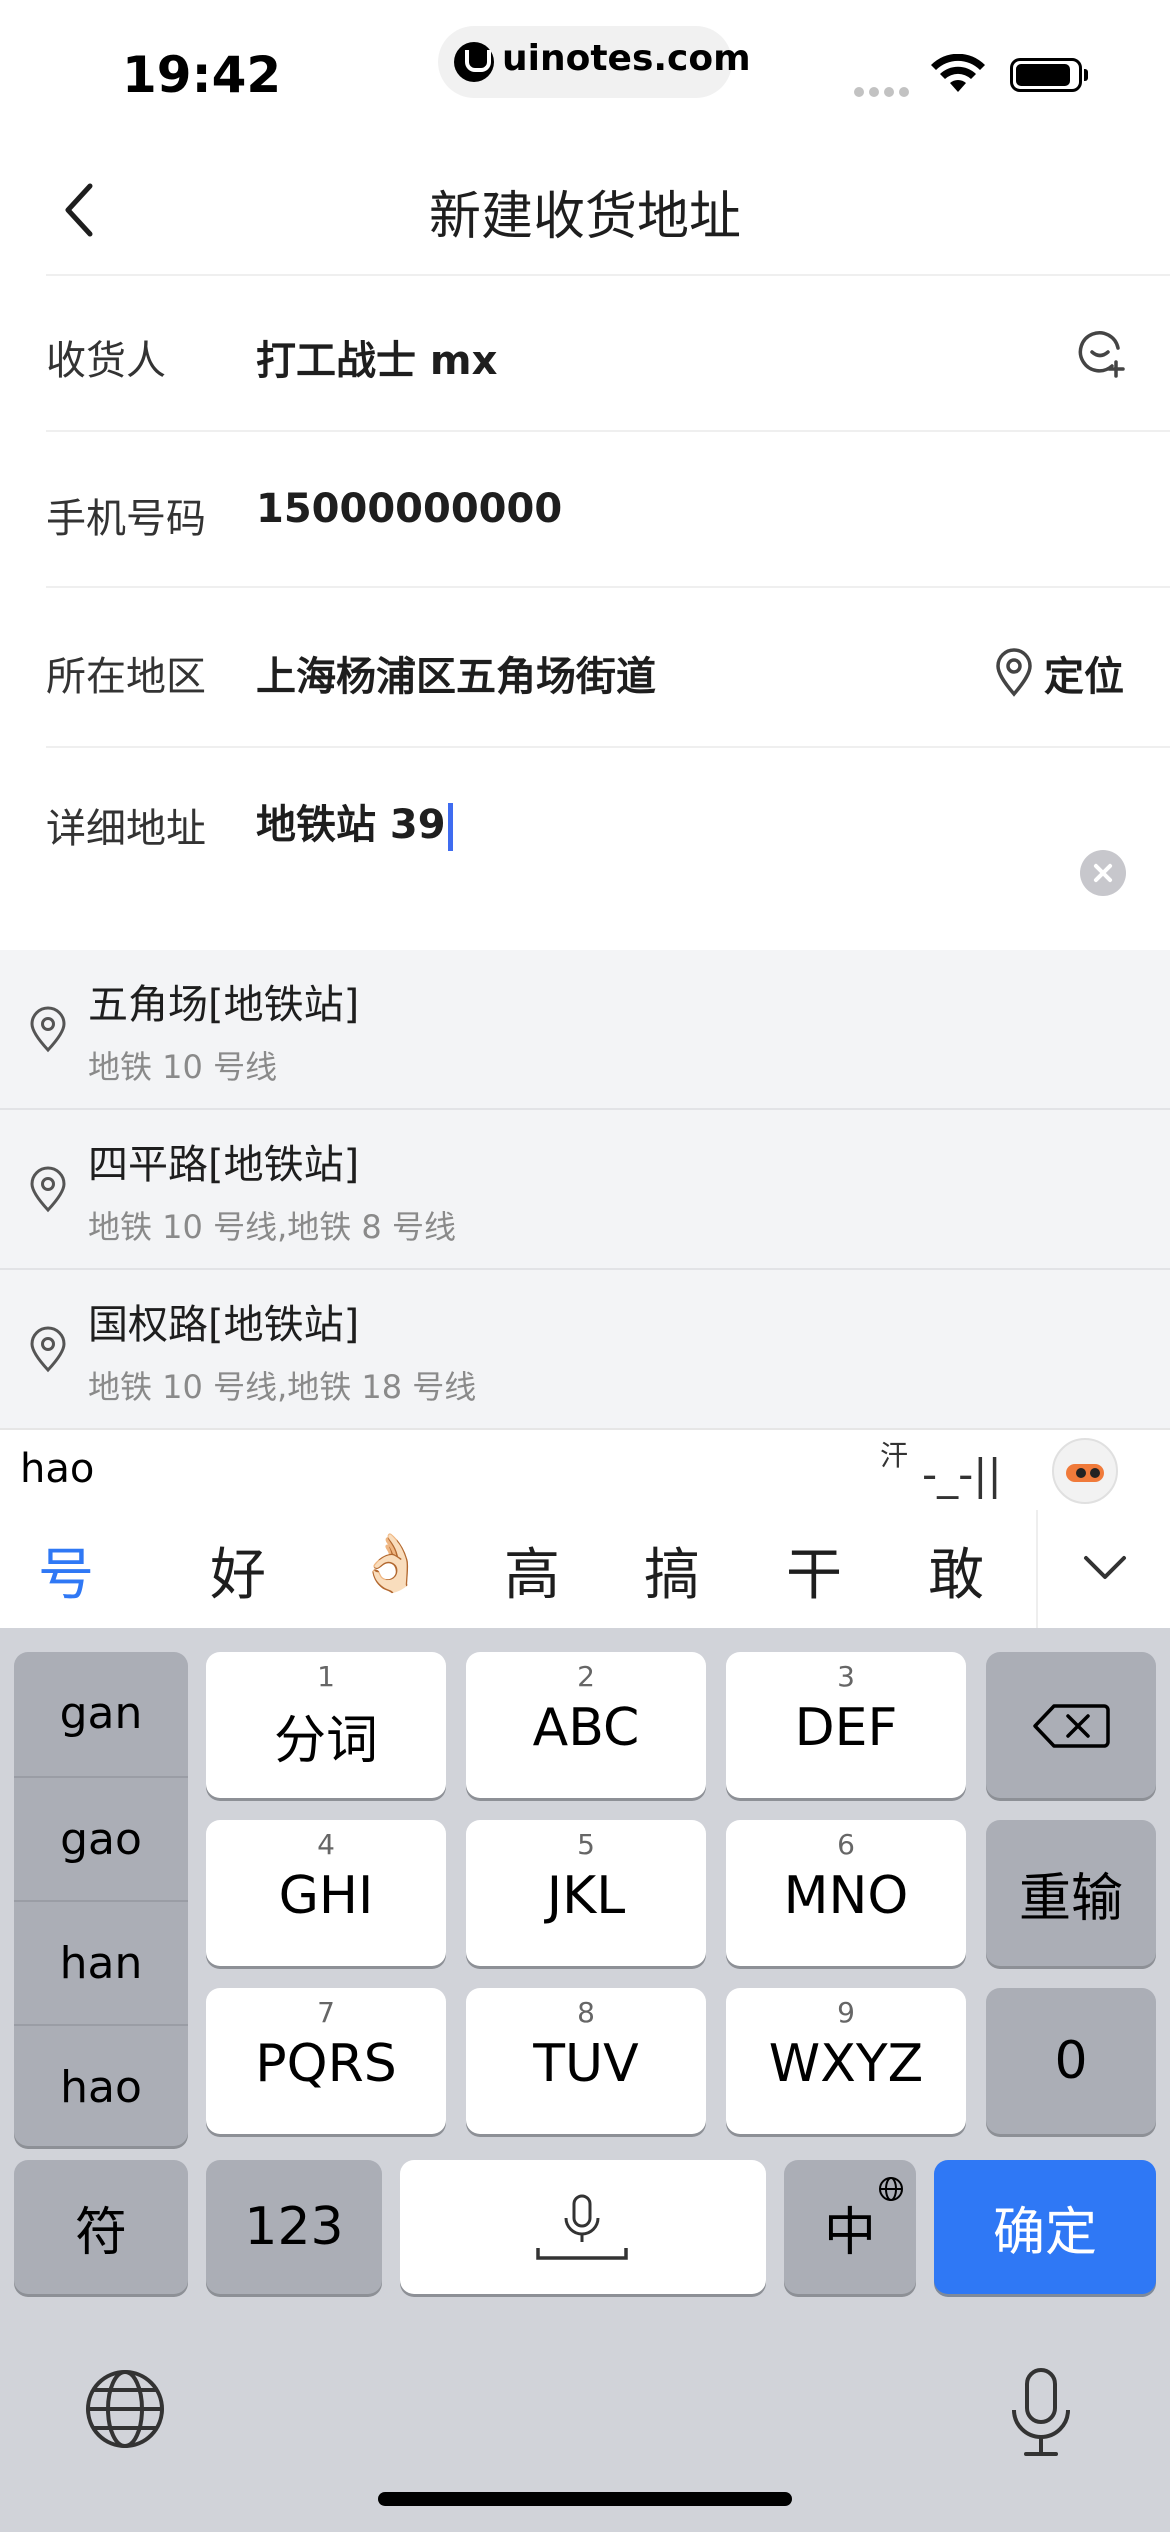 The image size is (1170, 2532). I want to click on candidate-item: 干, so click(814, 1570).